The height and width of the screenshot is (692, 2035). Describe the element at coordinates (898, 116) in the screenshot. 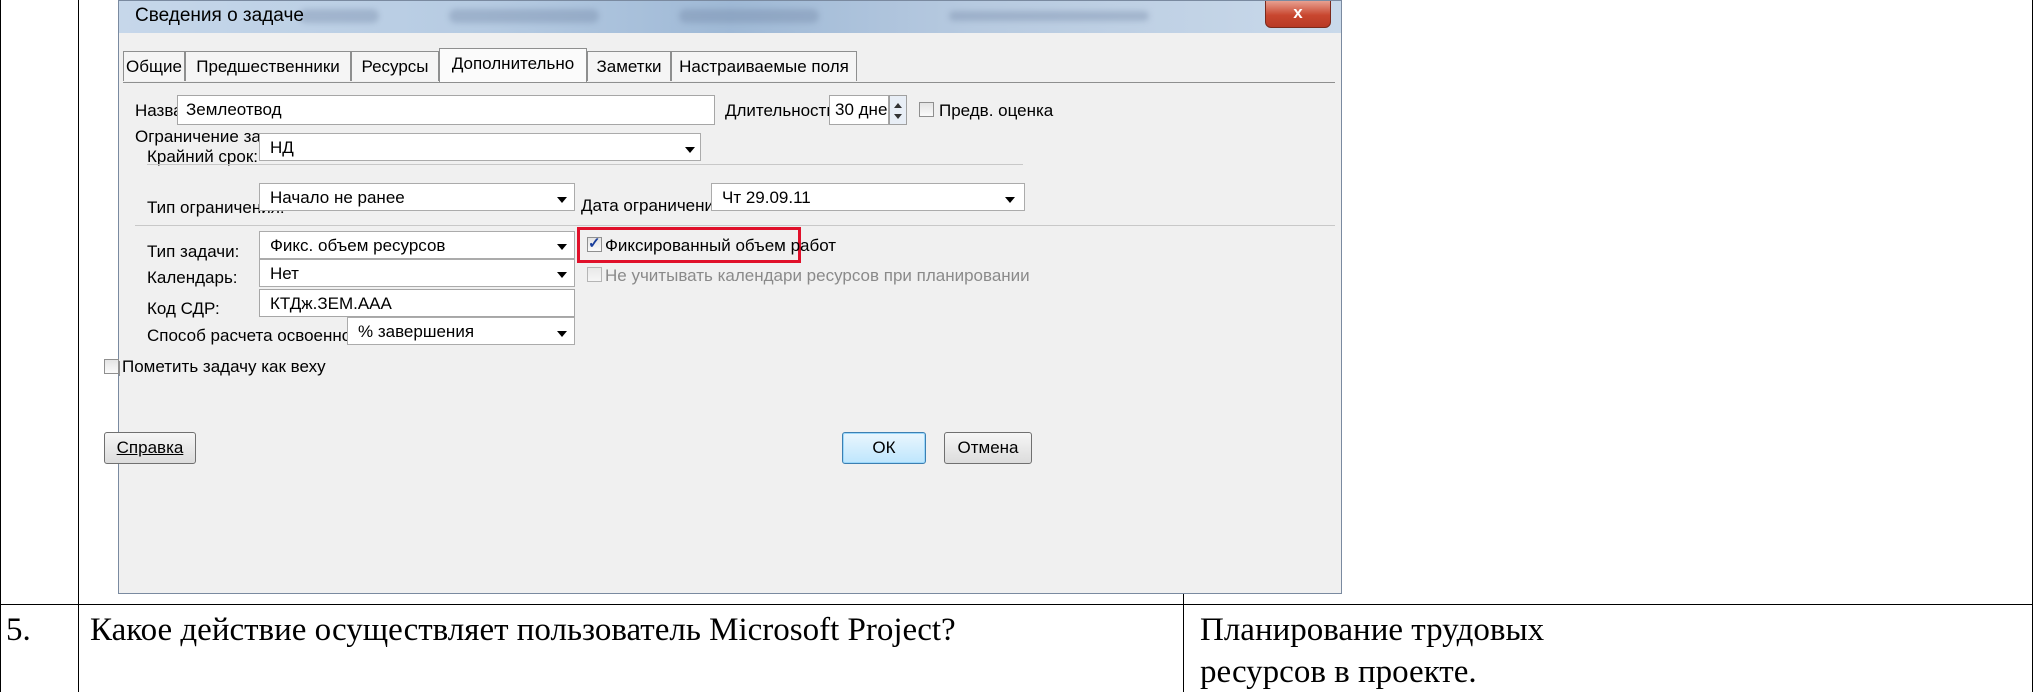

I see `spin-down-icon` at that location.